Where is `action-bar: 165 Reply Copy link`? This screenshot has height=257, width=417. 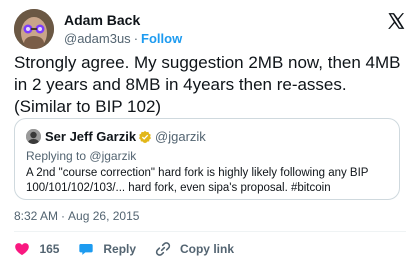 action-bar: 165 Reply Copy link is located at coordinates (131, 248).